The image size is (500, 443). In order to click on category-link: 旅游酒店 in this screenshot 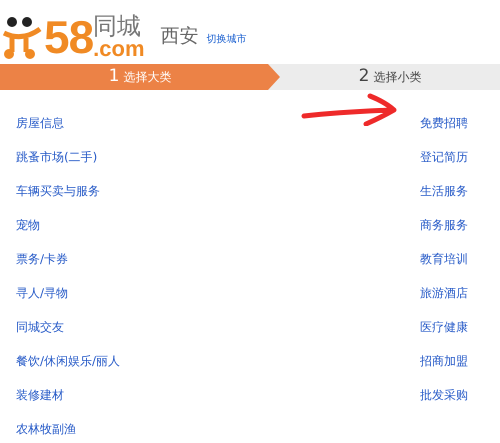, I will do `click(444, 293)`.